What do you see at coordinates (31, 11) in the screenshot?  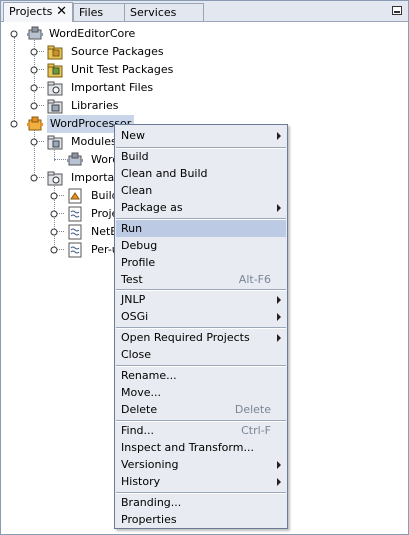 I see `tab-projects-label: Projects` at bounding box center [31, 11].